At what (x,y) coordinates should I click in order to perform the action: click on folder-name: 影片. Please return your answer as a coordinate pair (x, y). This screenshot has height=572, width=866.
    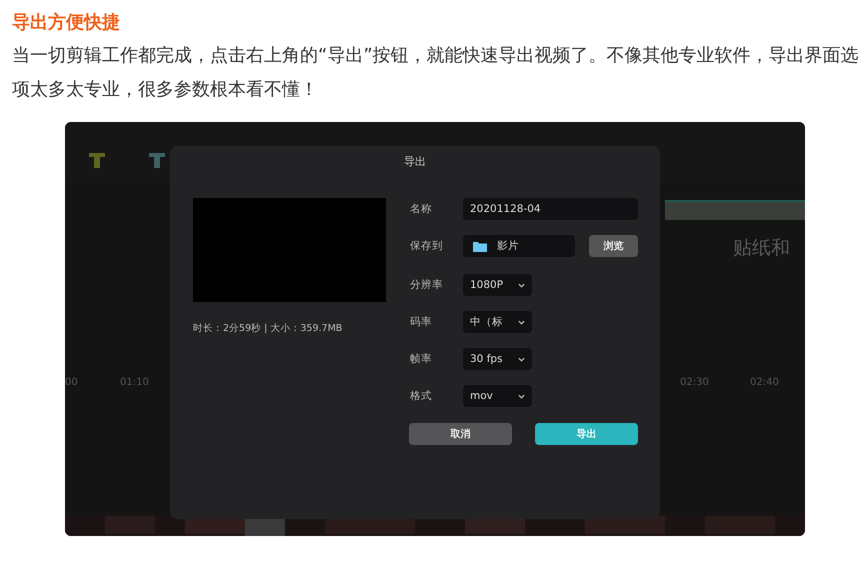
    Looking at the image, I should click on (508, 246).